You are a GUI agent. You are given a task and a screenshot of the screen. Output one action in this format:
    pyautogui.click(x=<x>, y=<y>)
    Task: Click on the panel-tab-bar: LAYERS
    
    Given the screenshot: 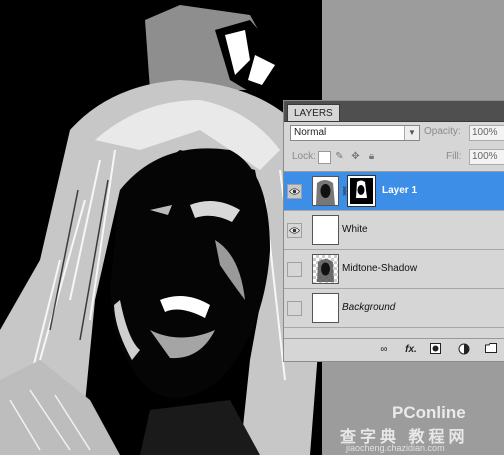 What is the action you would take?
    pyautogui.click(x=394, y=111)
    